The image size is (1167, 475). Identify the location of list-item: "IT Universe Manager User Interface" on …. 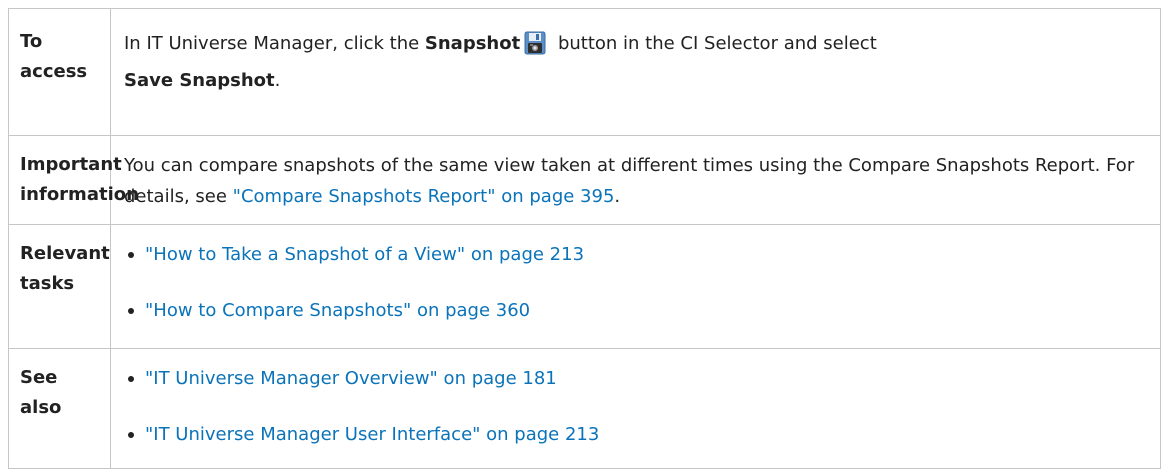
(637, 434).